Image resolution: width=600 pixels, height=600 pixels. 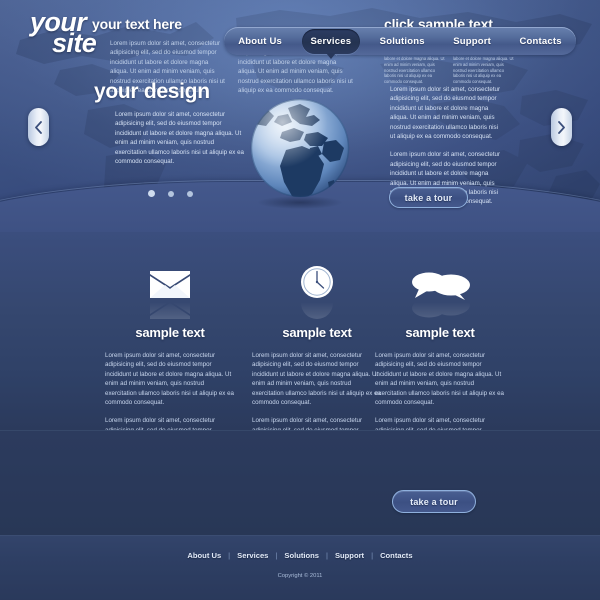 What do you see at coordinates (317, 311) in the screenshot?
I see `clock-icon-reflection` at bounding box center [317, 311].